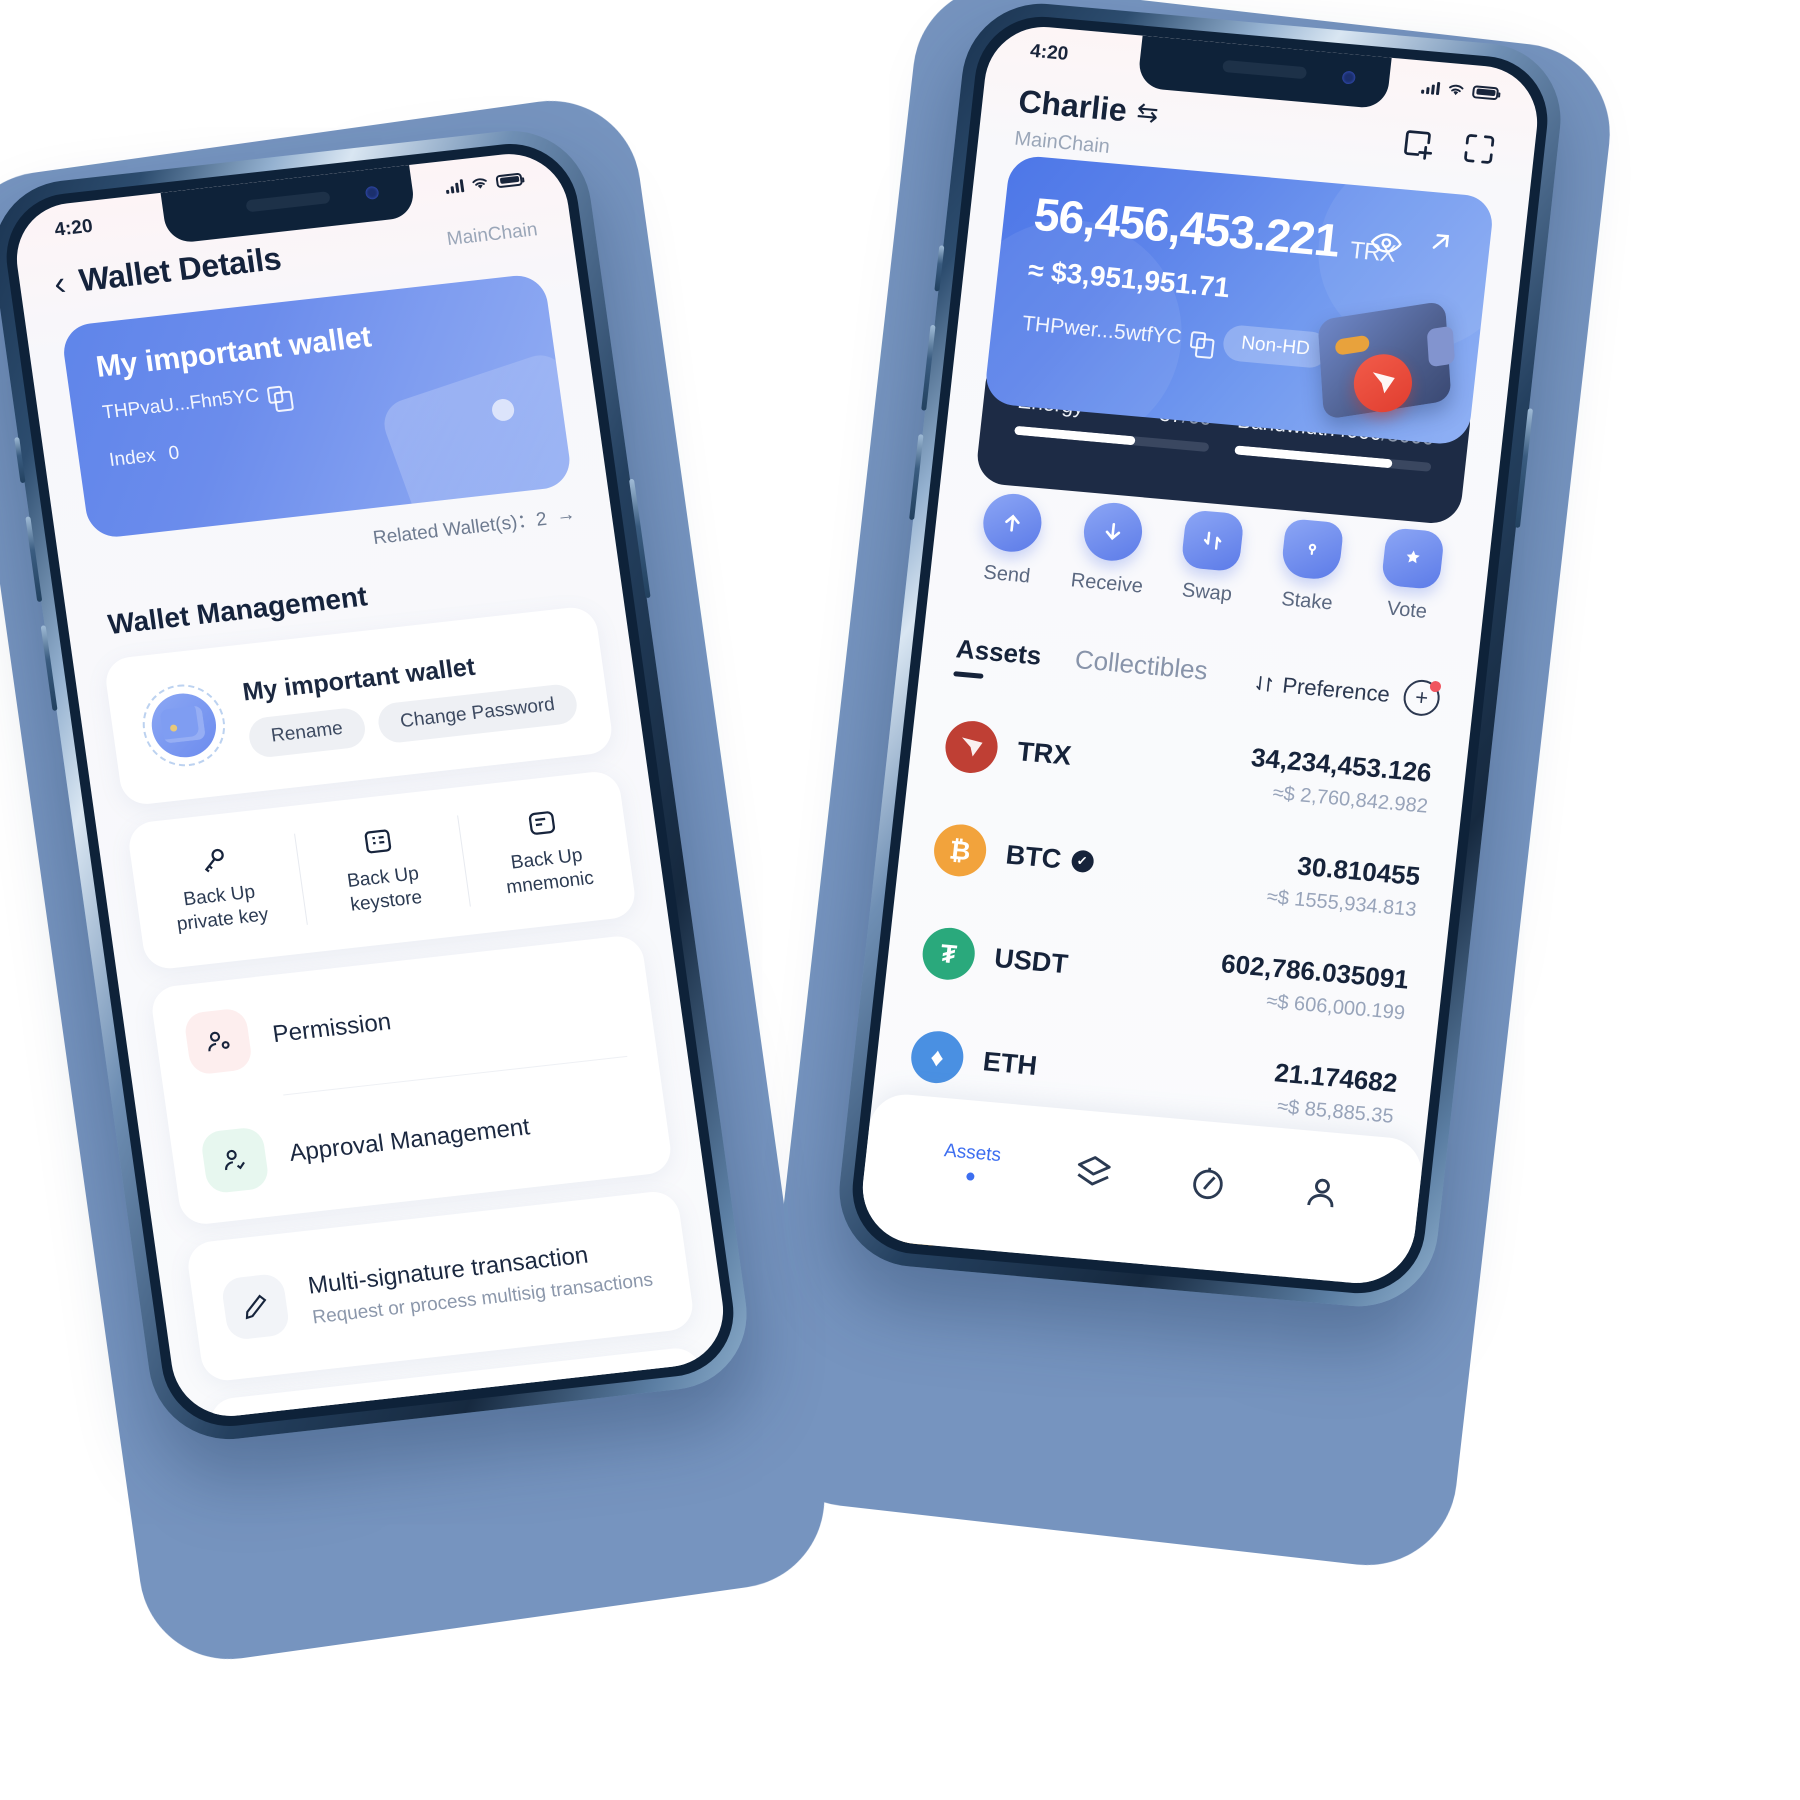 Image resolution: width=1800 pixels, height=1800 pixels. Describe the element at coordinates (1033, 856) in the screenshot. I see `asset-symbol: BTC` at that location.